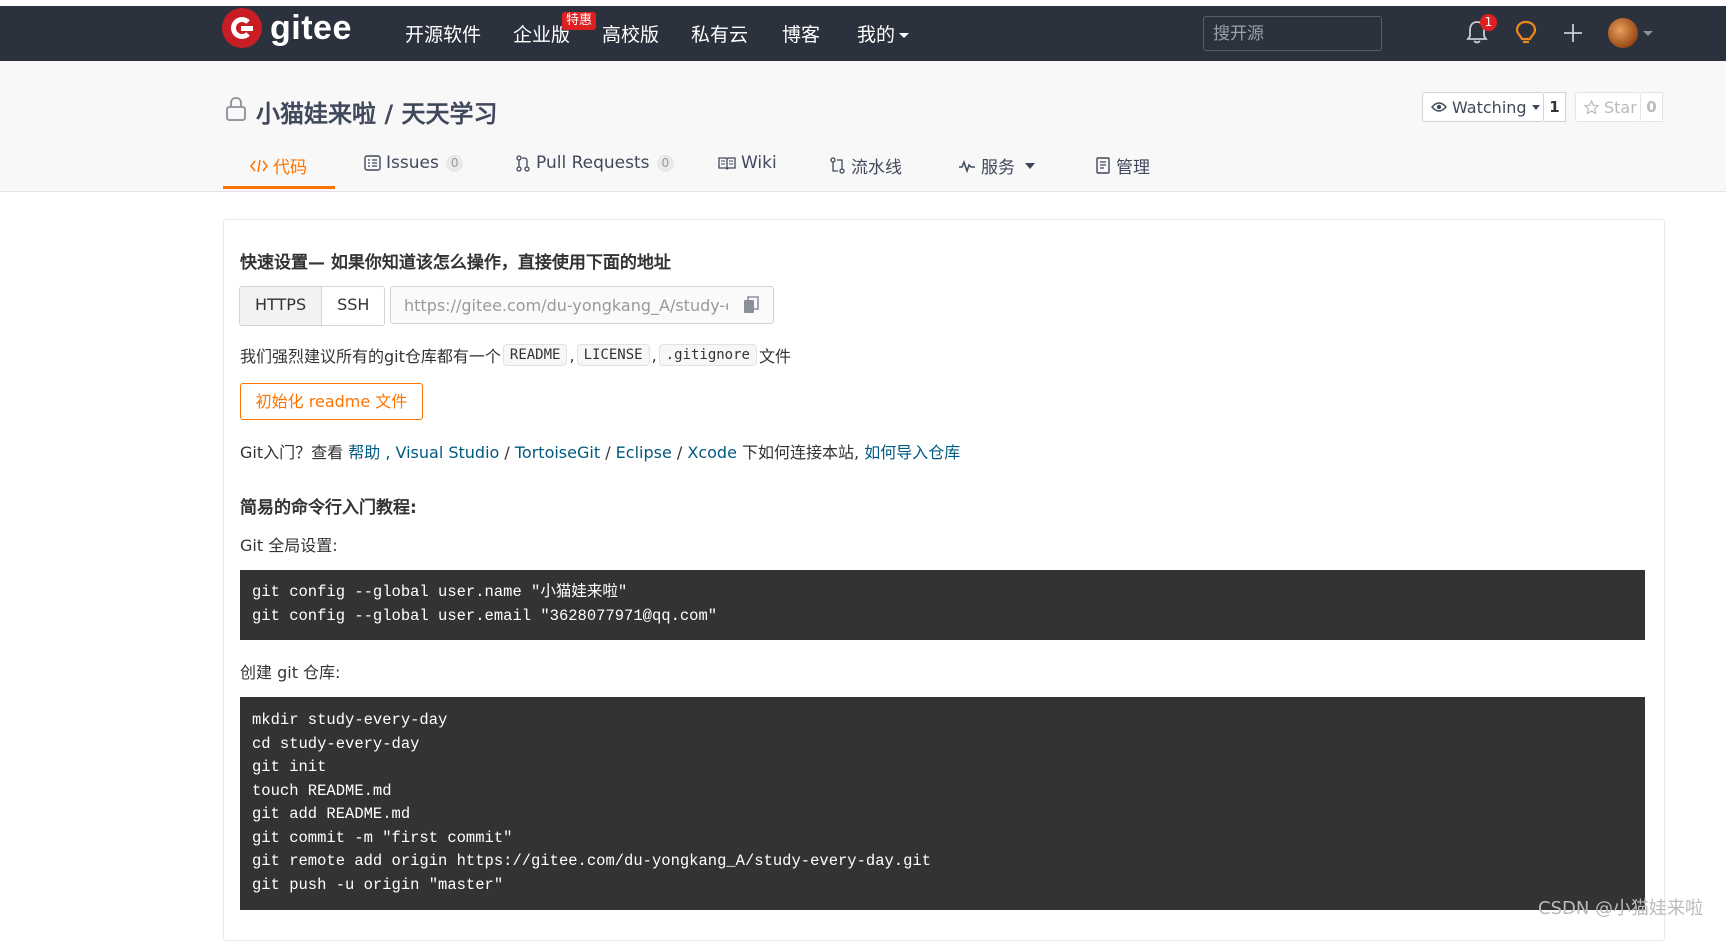 Image resolution: width=1726 pixels, height=941 pixels. Describe the element at coordinates (378, 884) in the screenshot. I see `code-line: git push -u origin "master"` at that location.